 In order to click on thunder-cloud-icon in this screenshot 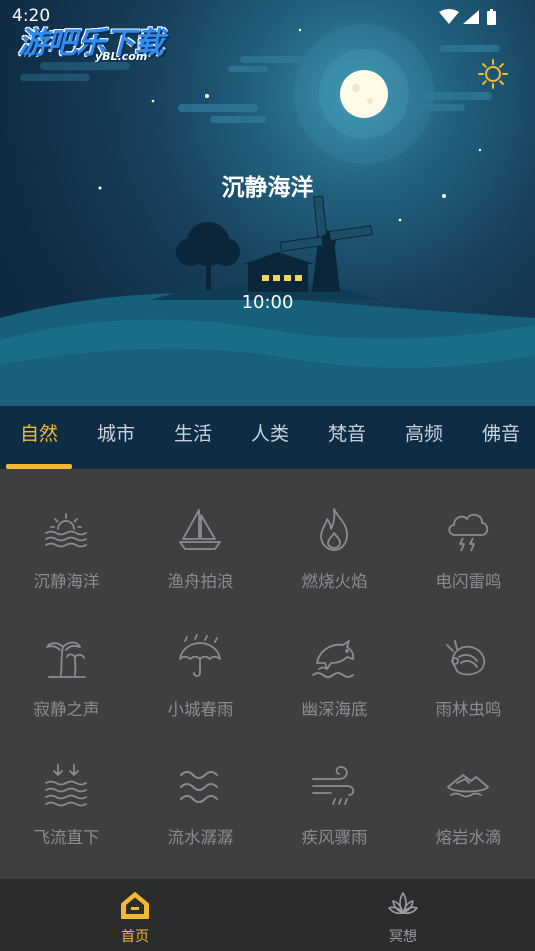, I will do `click(468, 532)`.